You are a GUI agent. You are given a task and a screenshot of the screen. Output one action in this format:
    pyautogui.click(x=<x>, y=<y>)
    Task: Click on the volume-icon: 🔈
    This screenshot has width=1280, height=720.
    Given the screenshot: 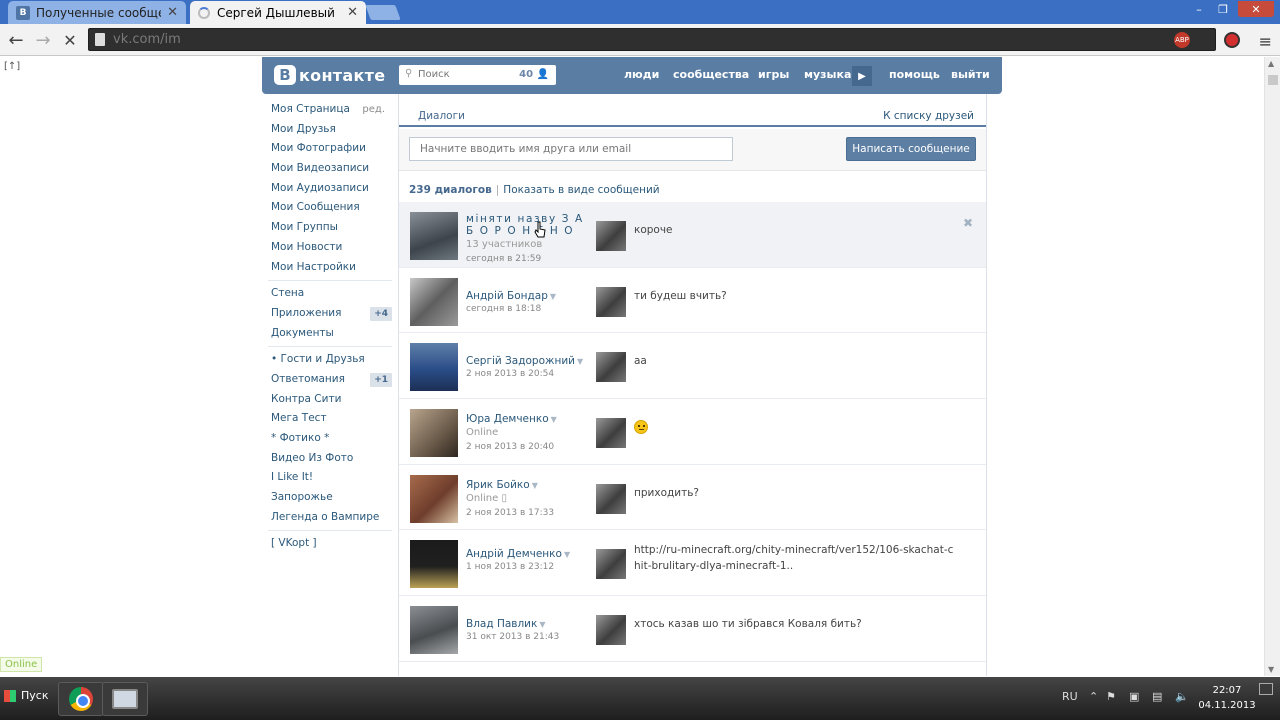 What is the action you would take?
    pyautogui.click(x=1182, y=696)
    